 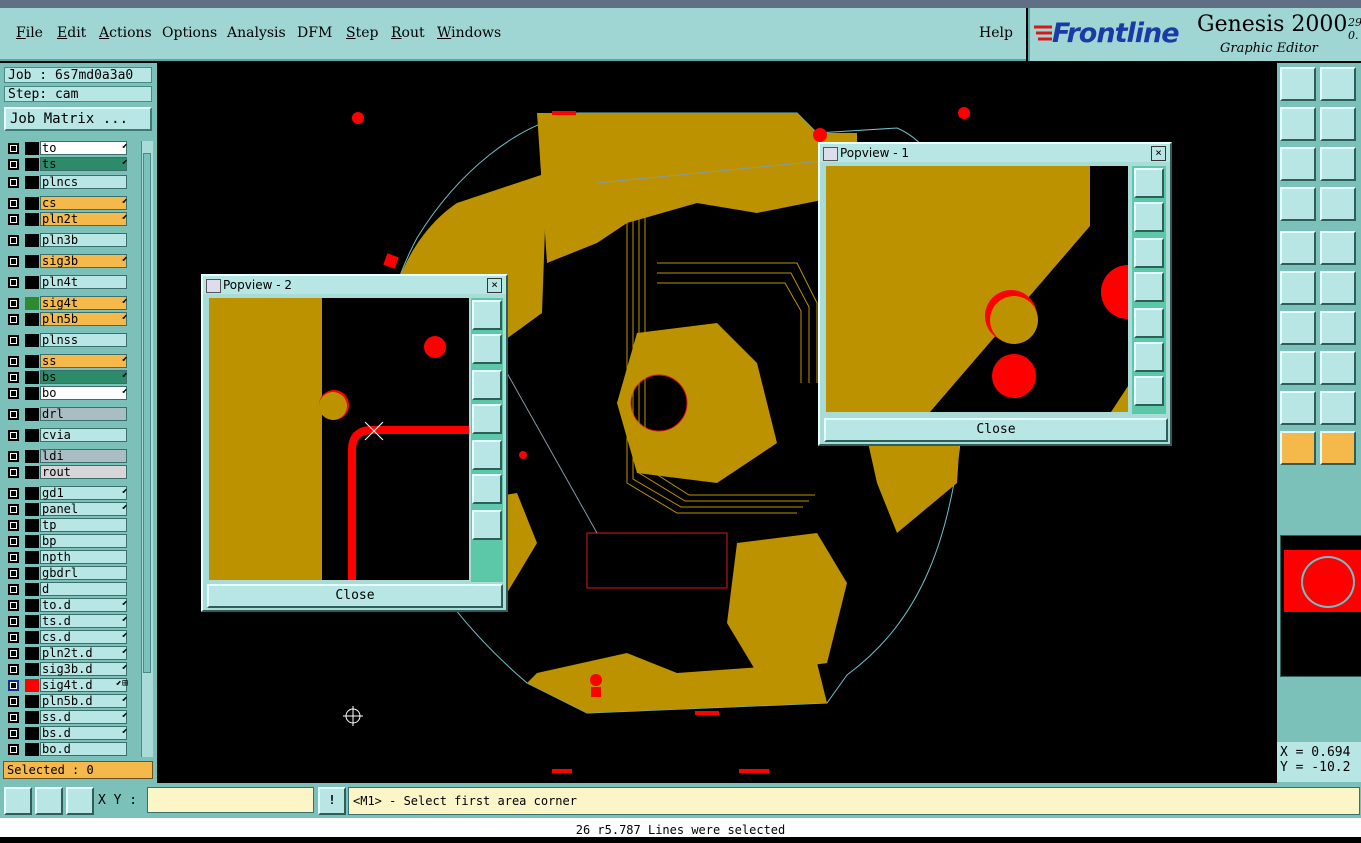 What do you see at coordinates (1338, 124) in the screenshot?
I see `pan-right-button` at bounding box center [1338, 124].